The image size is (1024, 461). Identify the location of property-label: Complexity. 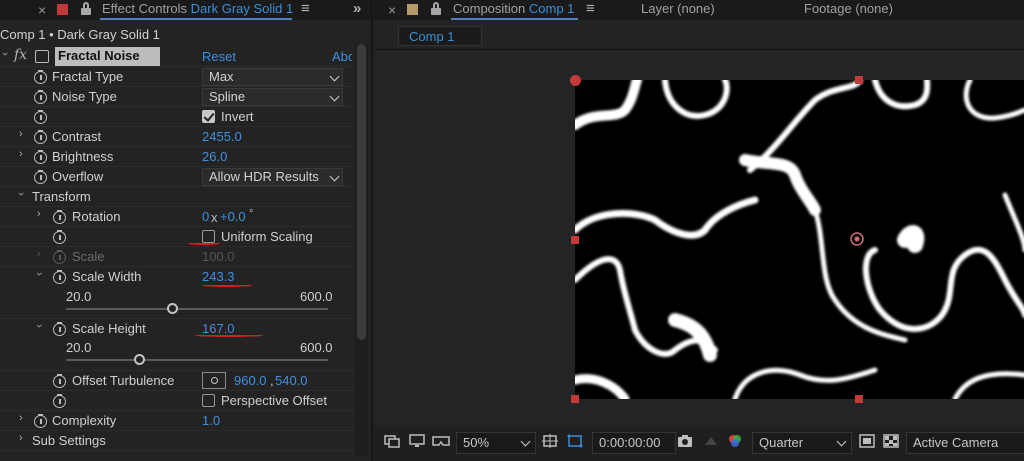
(84, 420).